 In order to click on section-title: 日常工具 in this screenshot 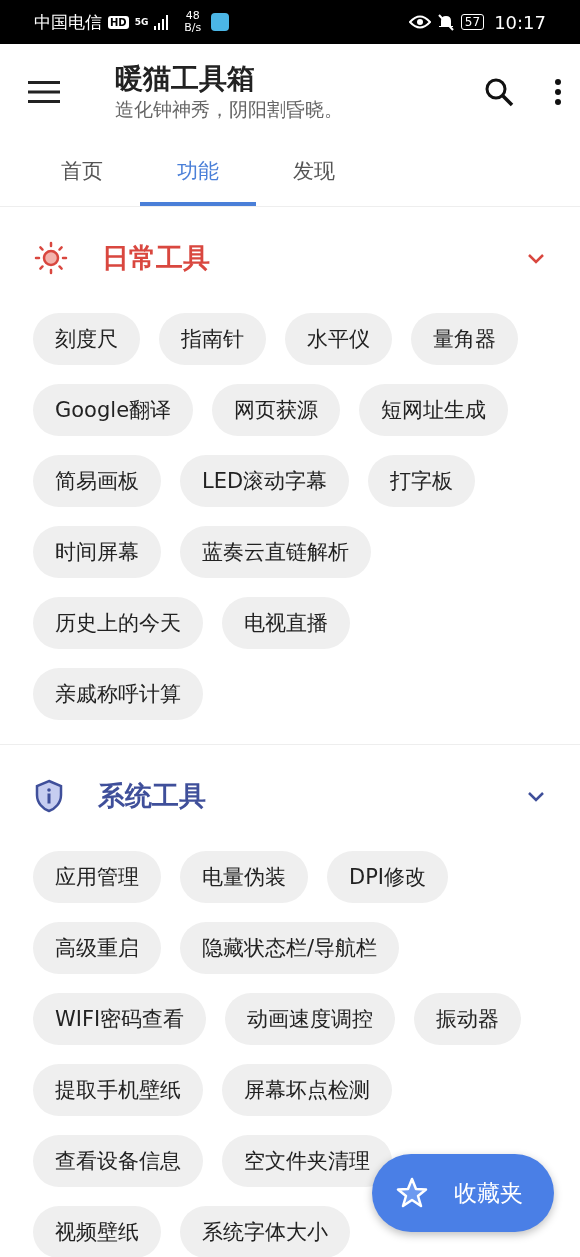, I will do `click(156, 258)`.